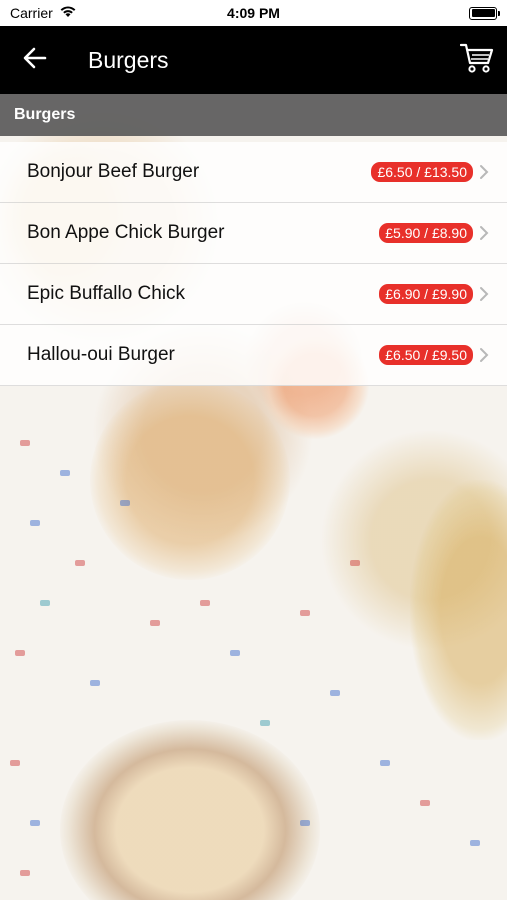 The width and height of the screenshot is (507, 900). What do you see at coordinates (126, 232) in the screenshot?
I see `item-name: Bon Appe Chick Burger` at bounding box center [126, 232].